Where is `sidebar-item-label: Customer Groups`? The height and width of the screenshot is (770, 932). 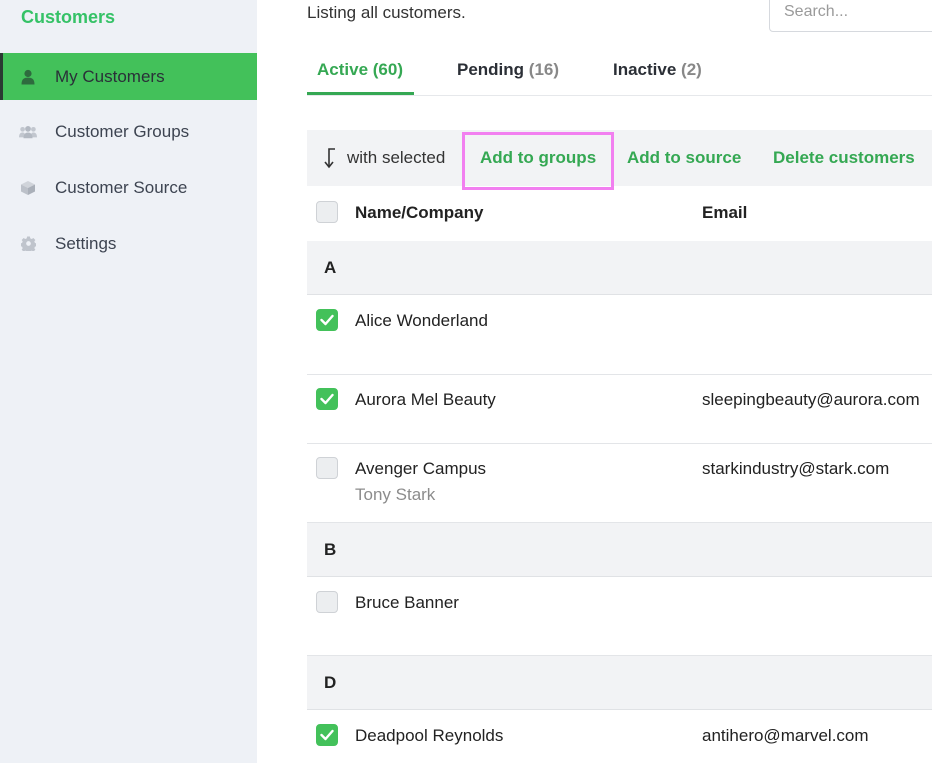
sidebar-item-label: Customer Groups is located at coordinates (122, 131).